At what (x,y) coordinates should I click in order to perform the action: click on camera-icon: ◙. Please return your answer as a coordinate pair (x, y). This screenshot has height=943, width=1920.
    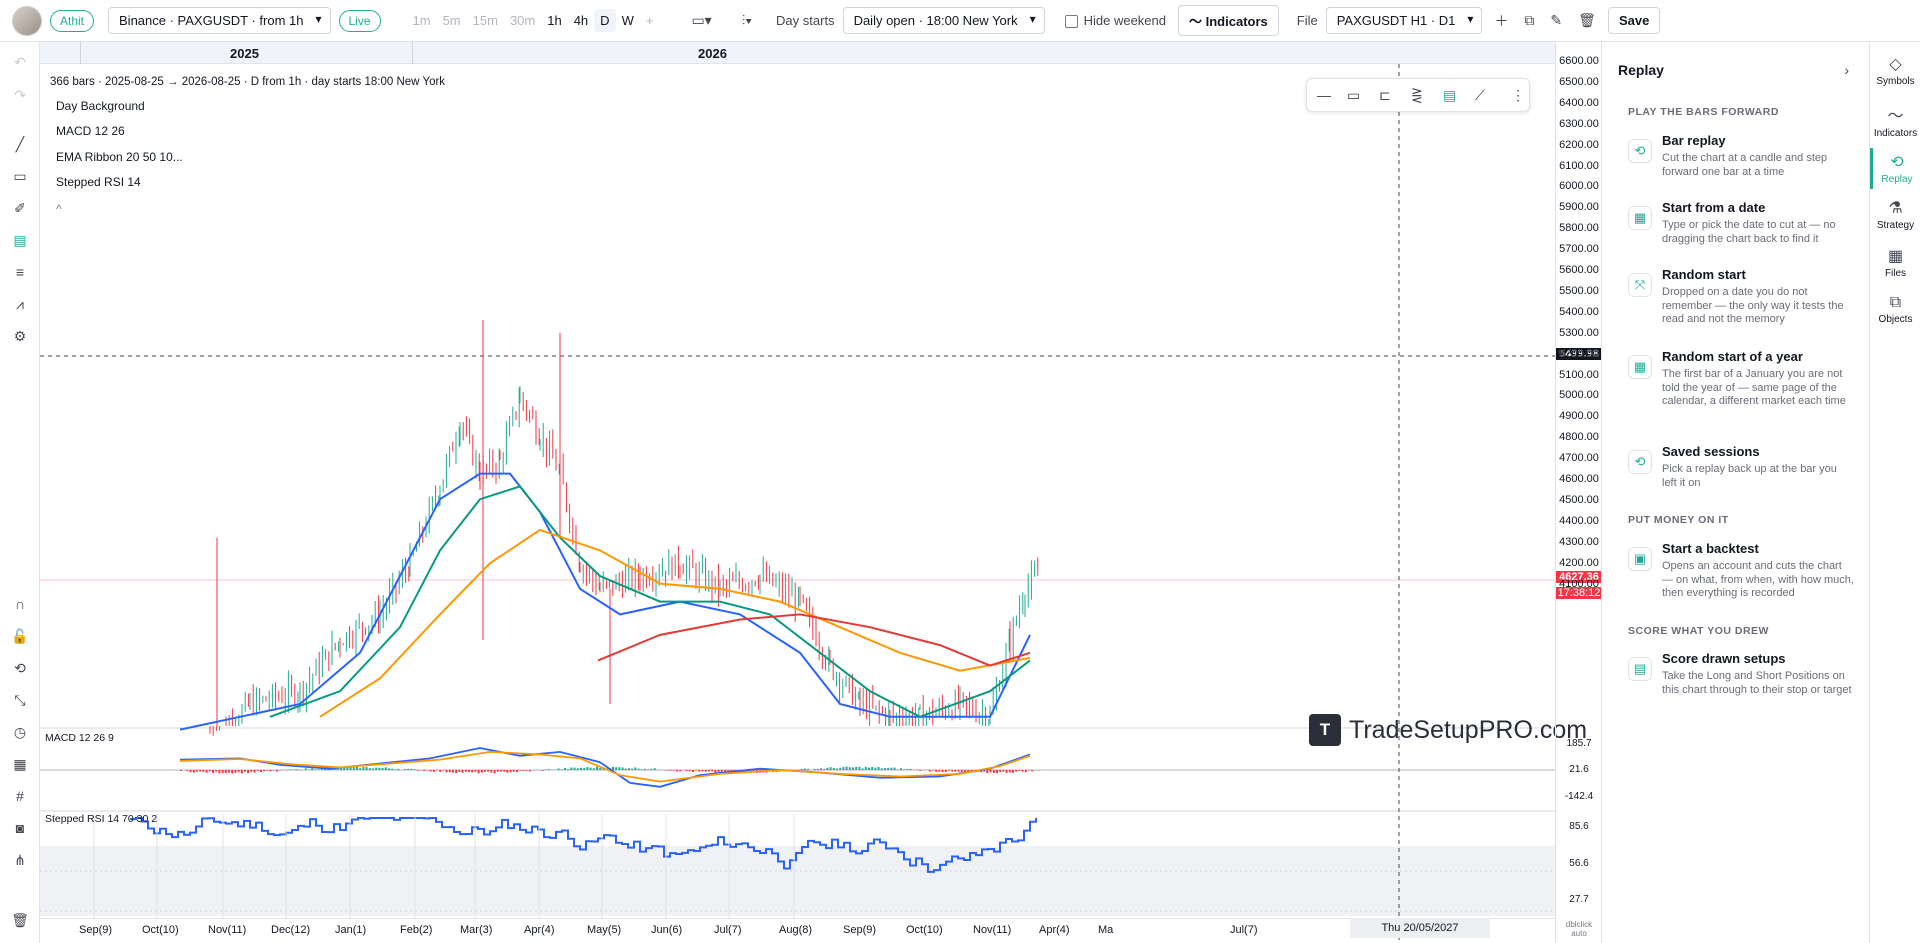
    Looking at the image, I should click on (20, 828).